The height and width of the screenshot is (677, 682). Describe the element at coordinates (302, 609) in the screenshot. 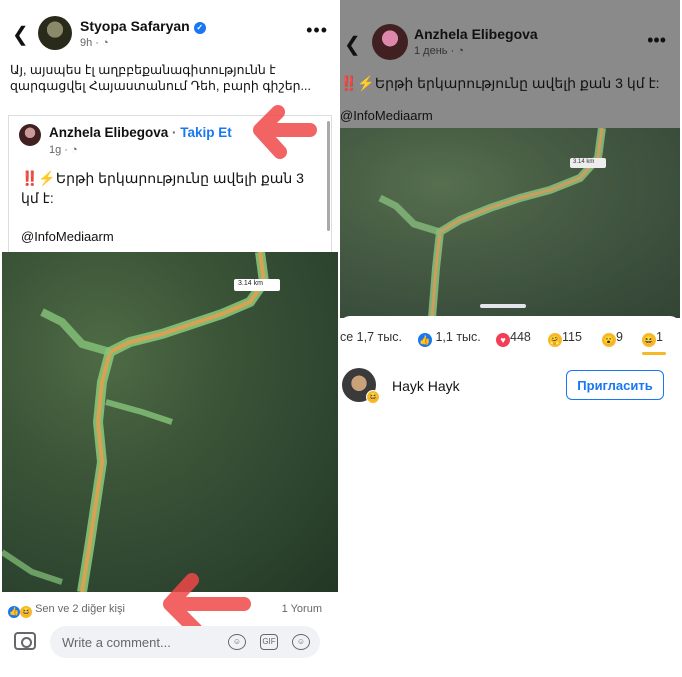

I see `comments-count: 1 Yorum` at that location.